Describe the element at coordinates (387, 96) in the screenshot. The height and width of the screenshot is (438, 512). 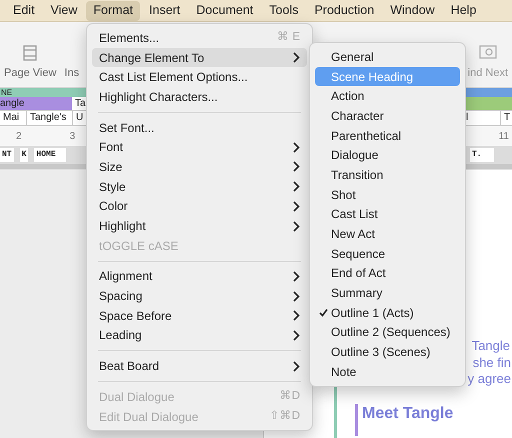
I see `menu-item: Action` at that location.